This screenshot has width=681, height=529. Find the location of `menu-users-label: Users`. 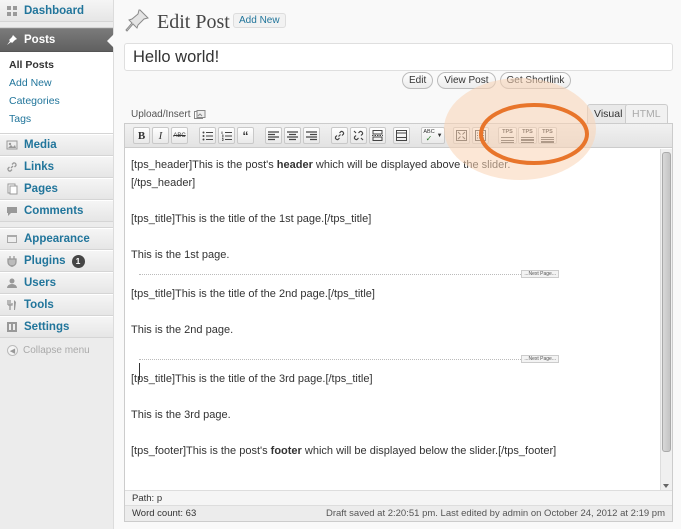

menu-users-label: Users is located at coordinates (40, 283).